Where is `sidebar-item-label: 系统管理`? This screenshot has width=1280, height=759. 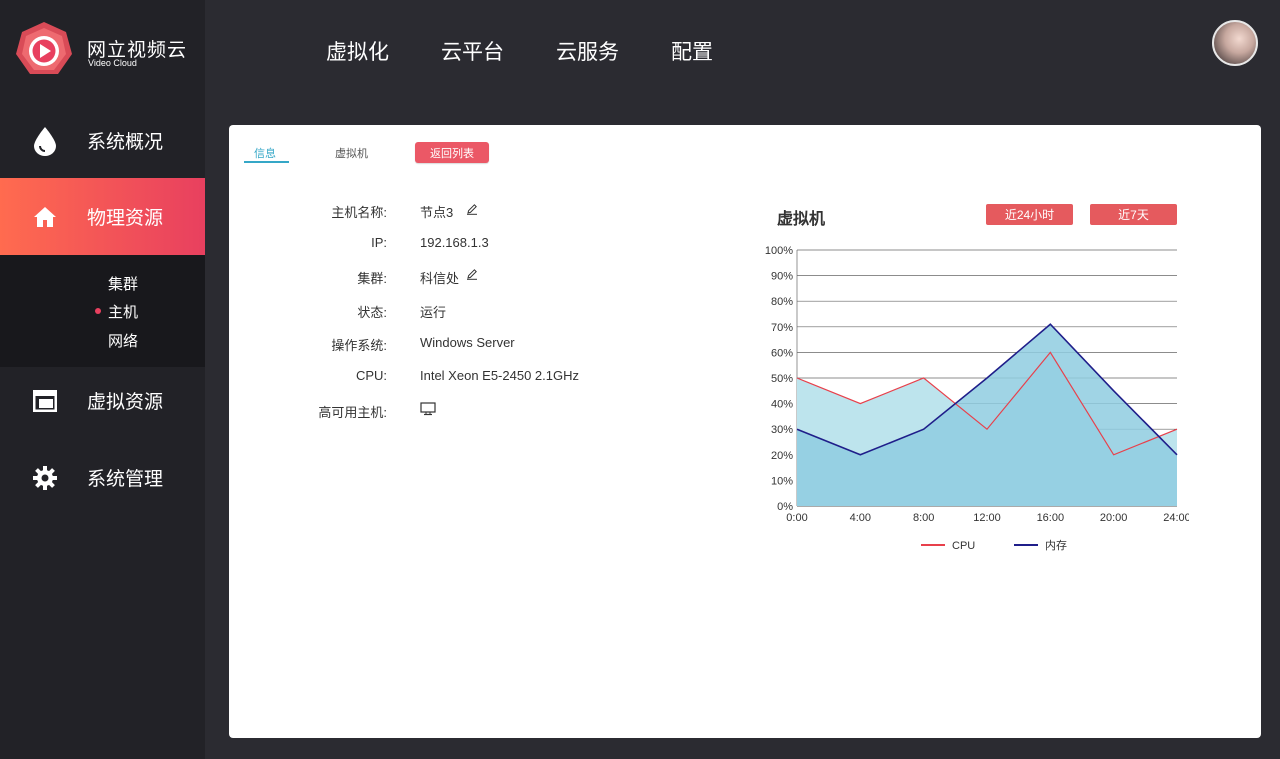
sidebar-item-label: 系统管理 is located at coordinates (125, 479).